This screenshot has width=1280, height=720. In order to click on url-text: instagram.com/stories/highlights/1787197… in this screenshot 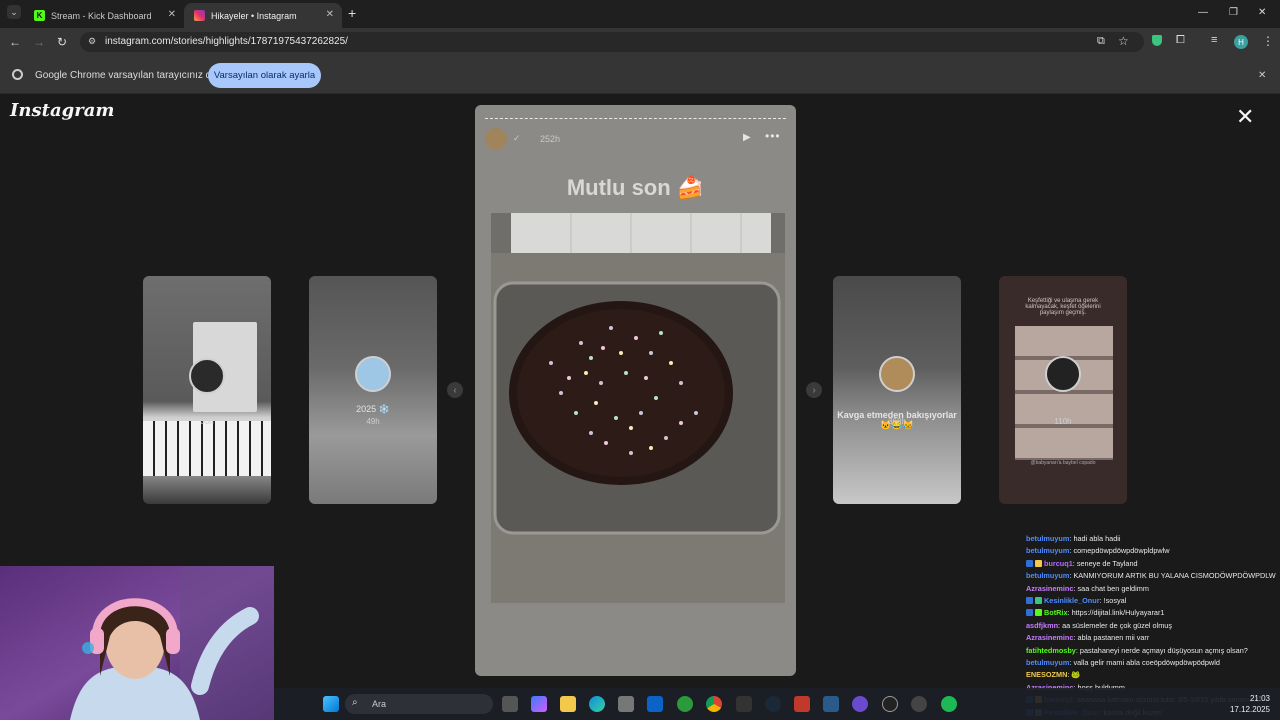, I will do `click(226, 41)`.